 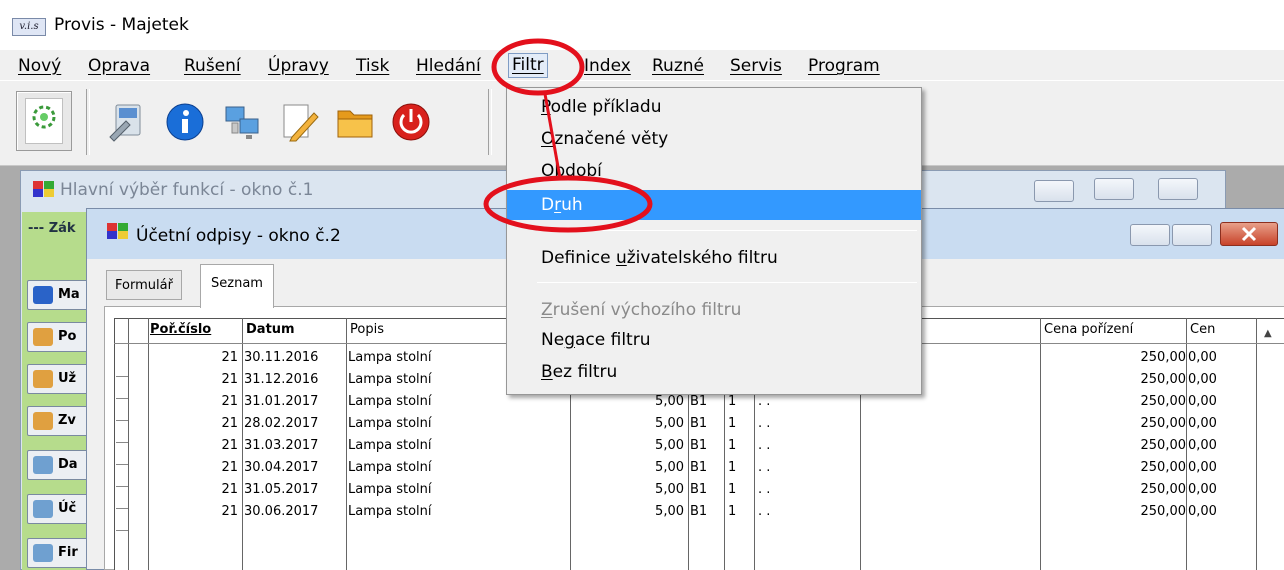 What do you see at coordinates (356, 121) in the screenshot?
I see `folder-button` at bounding box center [356, 121].